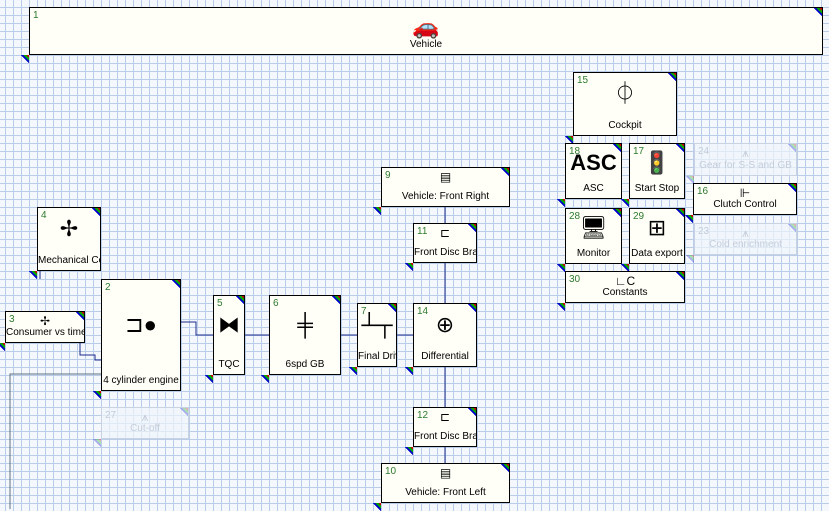  What do you see at coordinates (377, 356) in the screenshot?
I see `block-label: Final Driv` at bounding box center [377, 356].